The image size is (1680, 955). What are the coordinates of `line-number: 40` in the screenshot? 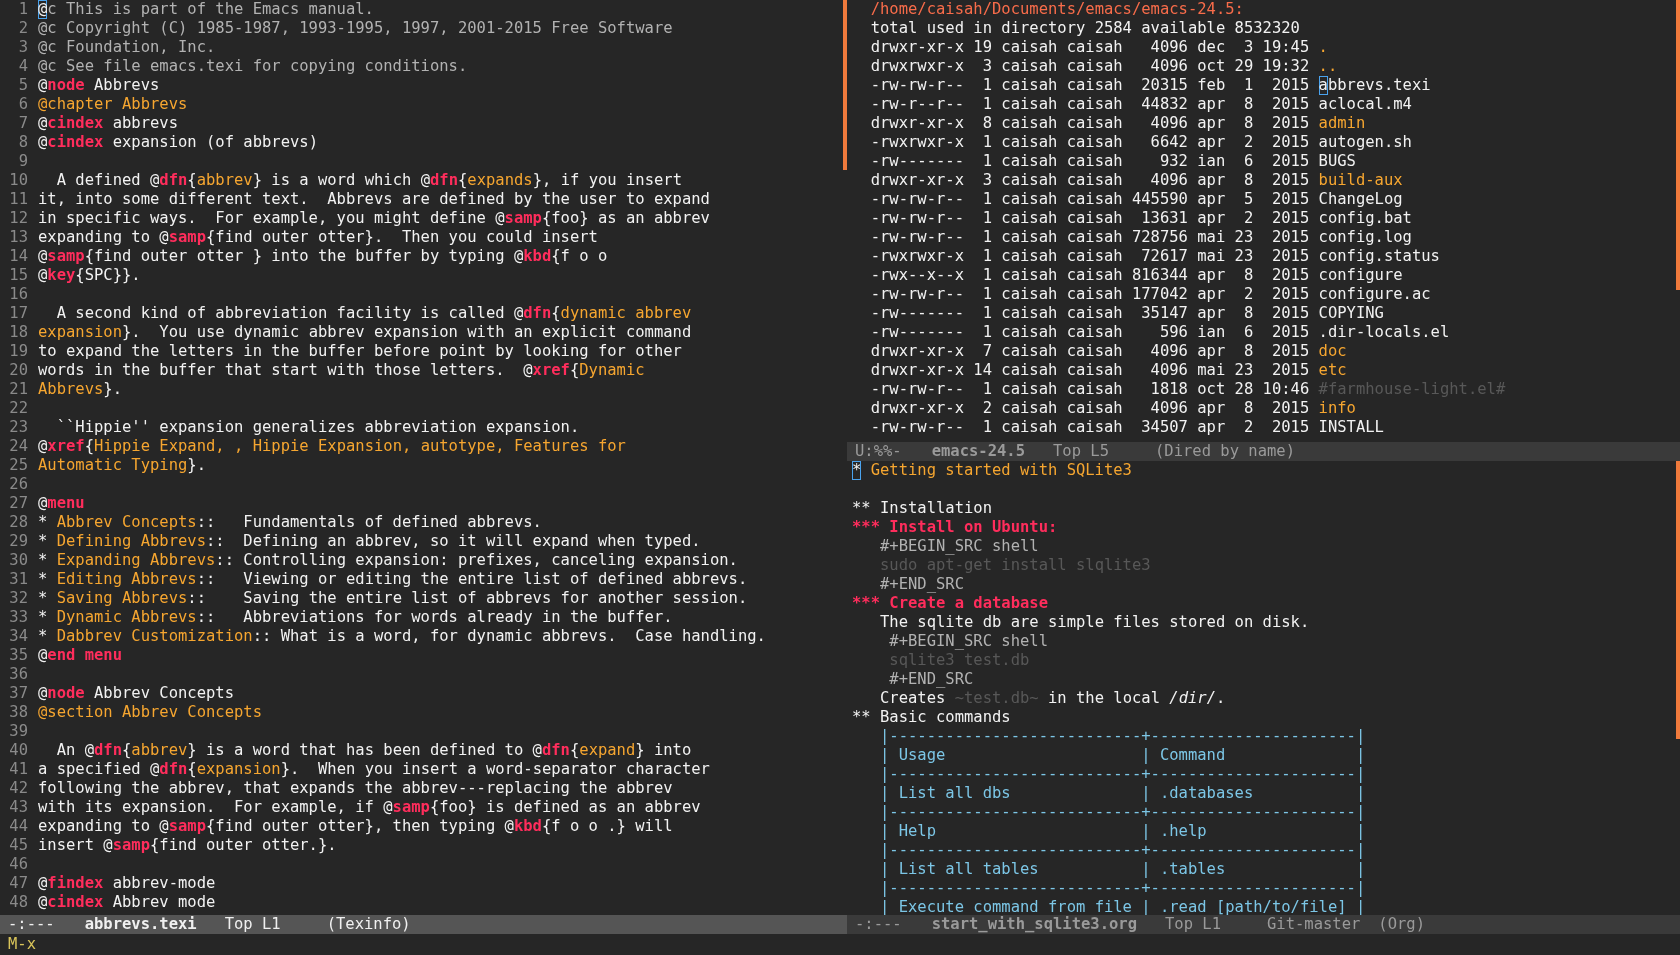 It's located at (18, 750).